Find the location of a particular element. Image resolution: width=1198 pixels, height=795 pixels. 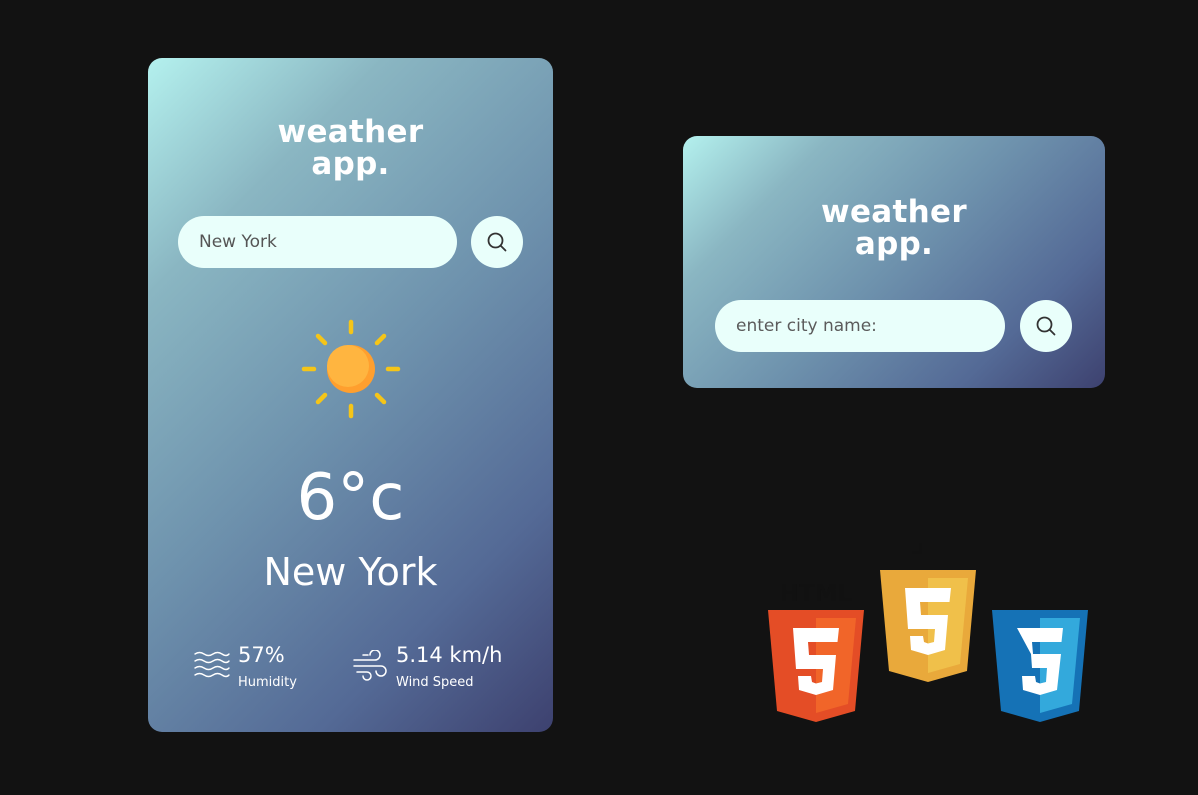

javascript-logo is located at coordinates (928, 612).